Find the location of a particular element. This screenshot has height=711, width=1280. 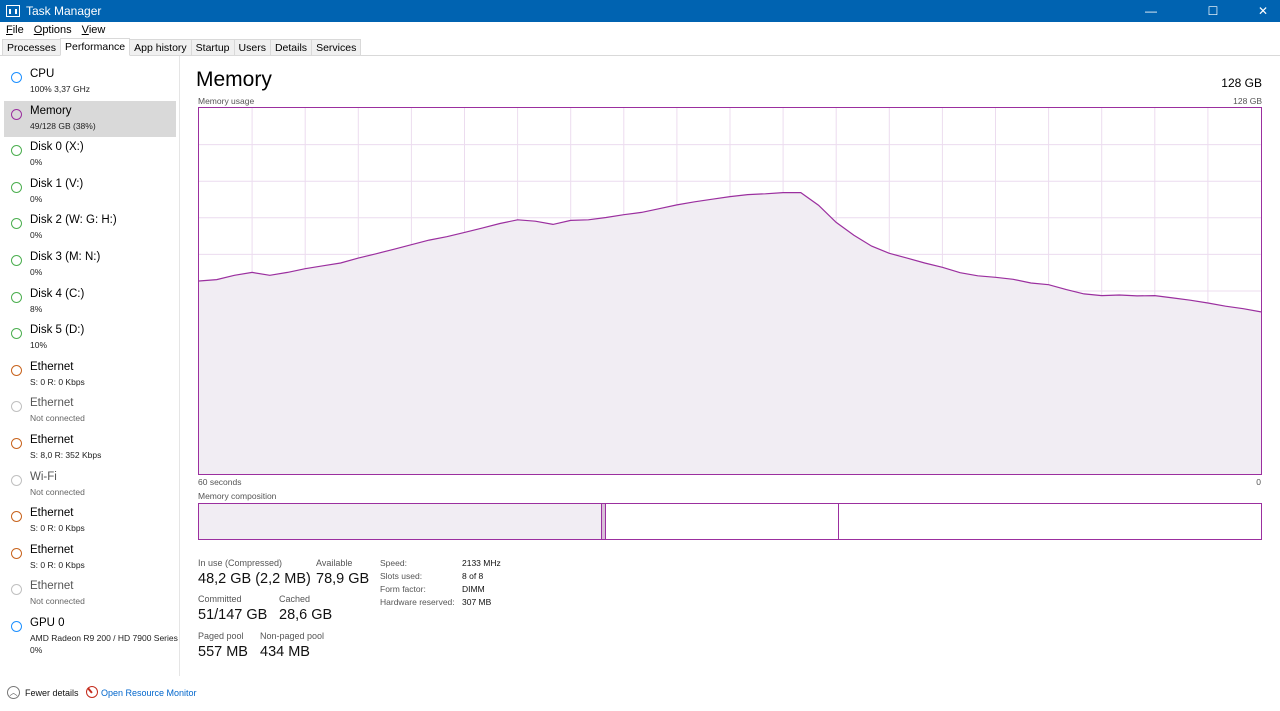

footer: ︿ Fewer details Open Resource Monitor is located at coordinates (640, 693).